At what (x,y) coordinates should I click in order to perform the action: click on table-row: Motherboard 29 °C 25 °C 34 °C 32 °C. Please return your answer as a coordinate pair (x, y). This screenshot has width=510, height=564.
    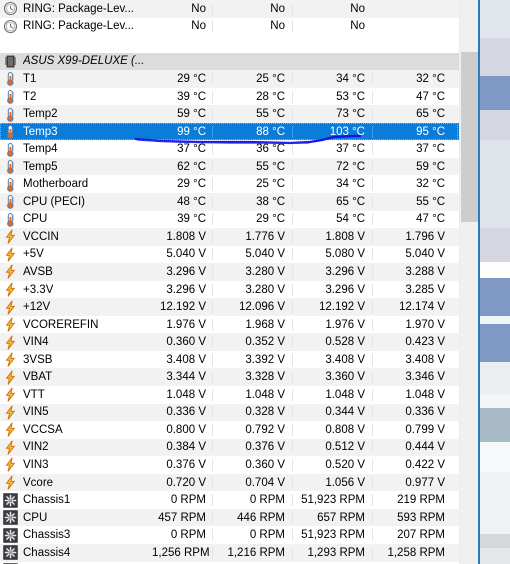
    Looking at the image, I should click on (229, 184).